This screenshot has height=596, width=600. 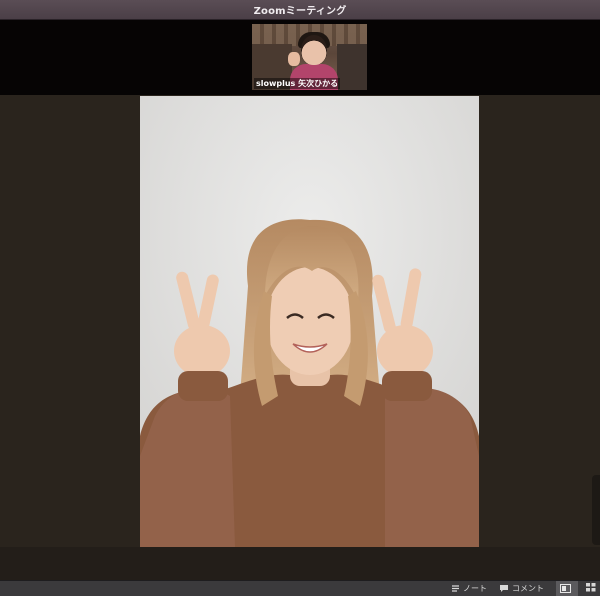 I want to click on speech-bubble-icon, so click(x=504, y=588).